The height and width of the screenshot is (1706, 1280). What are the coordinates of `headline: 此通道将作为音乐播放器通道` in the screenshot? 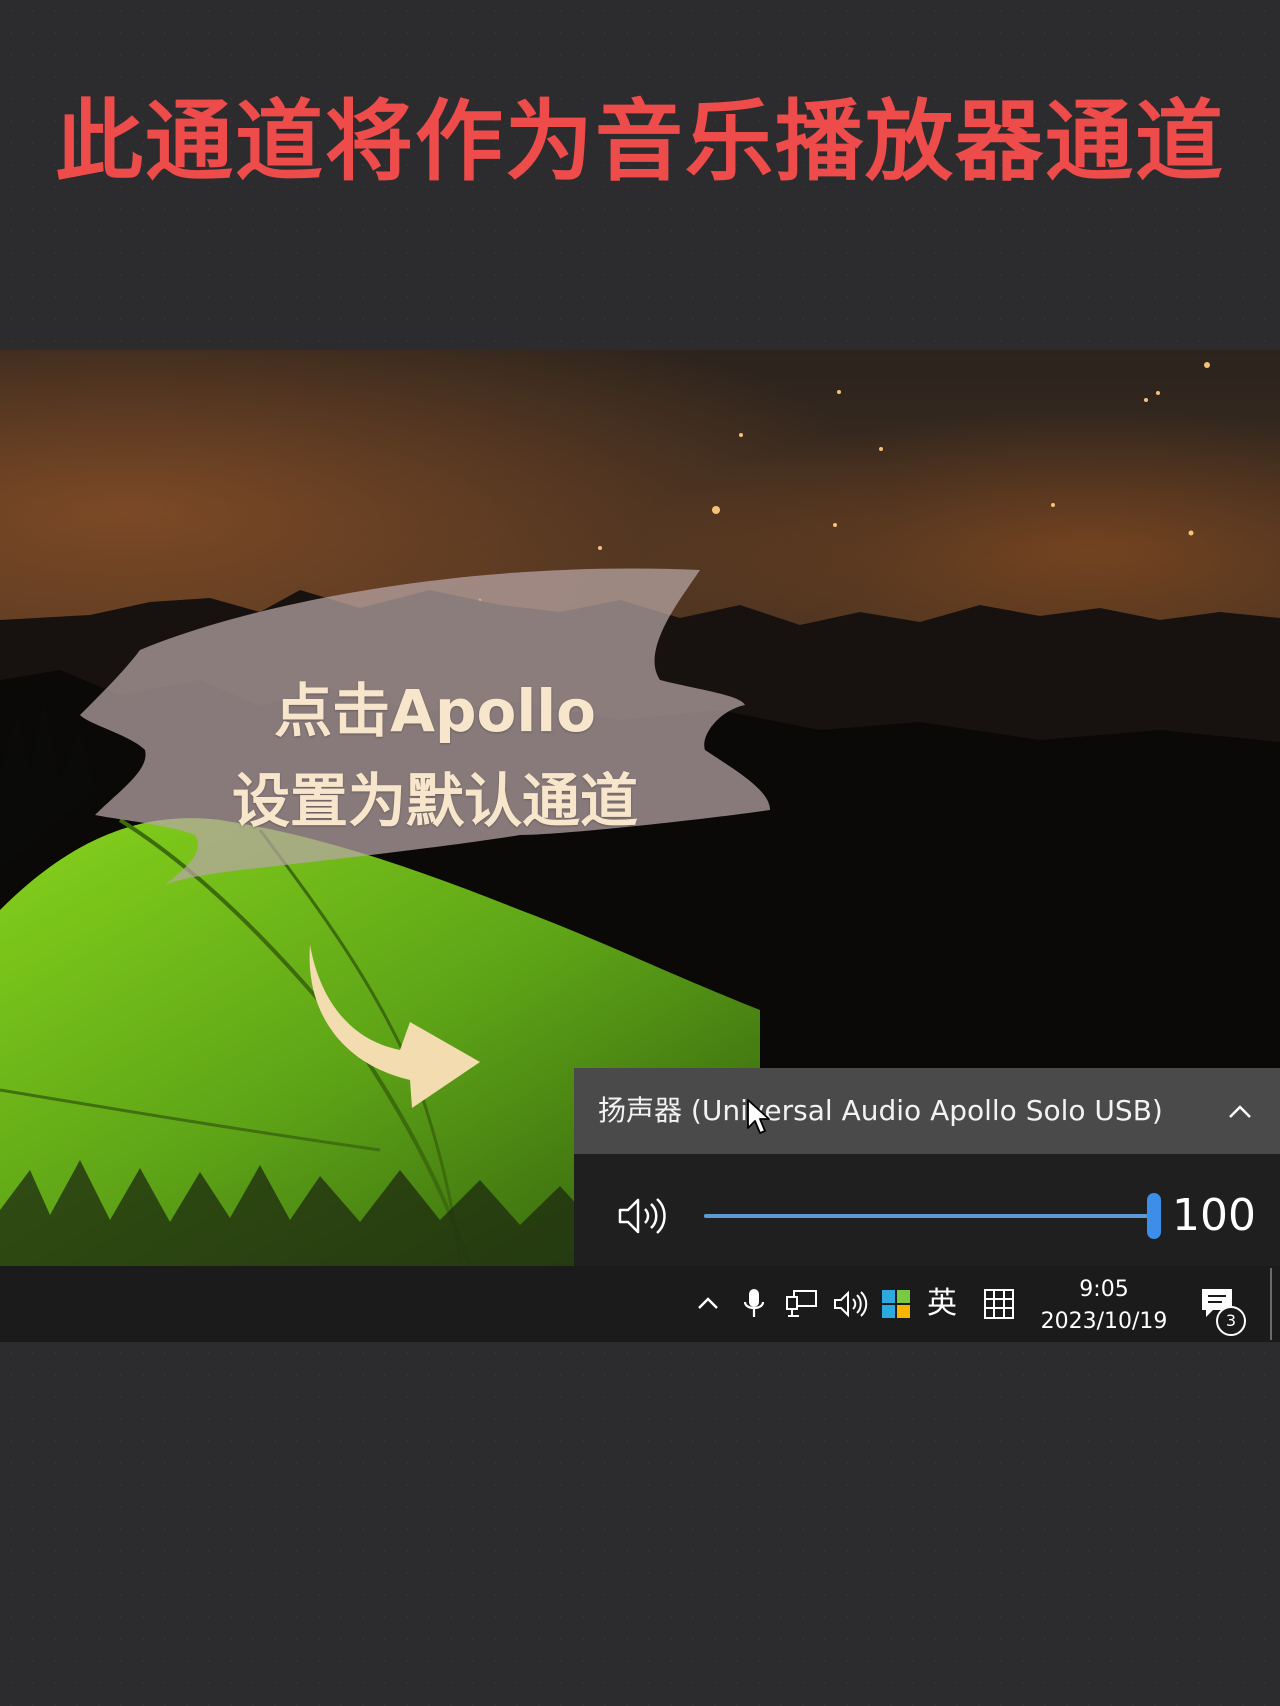 It's located at (639, 141).